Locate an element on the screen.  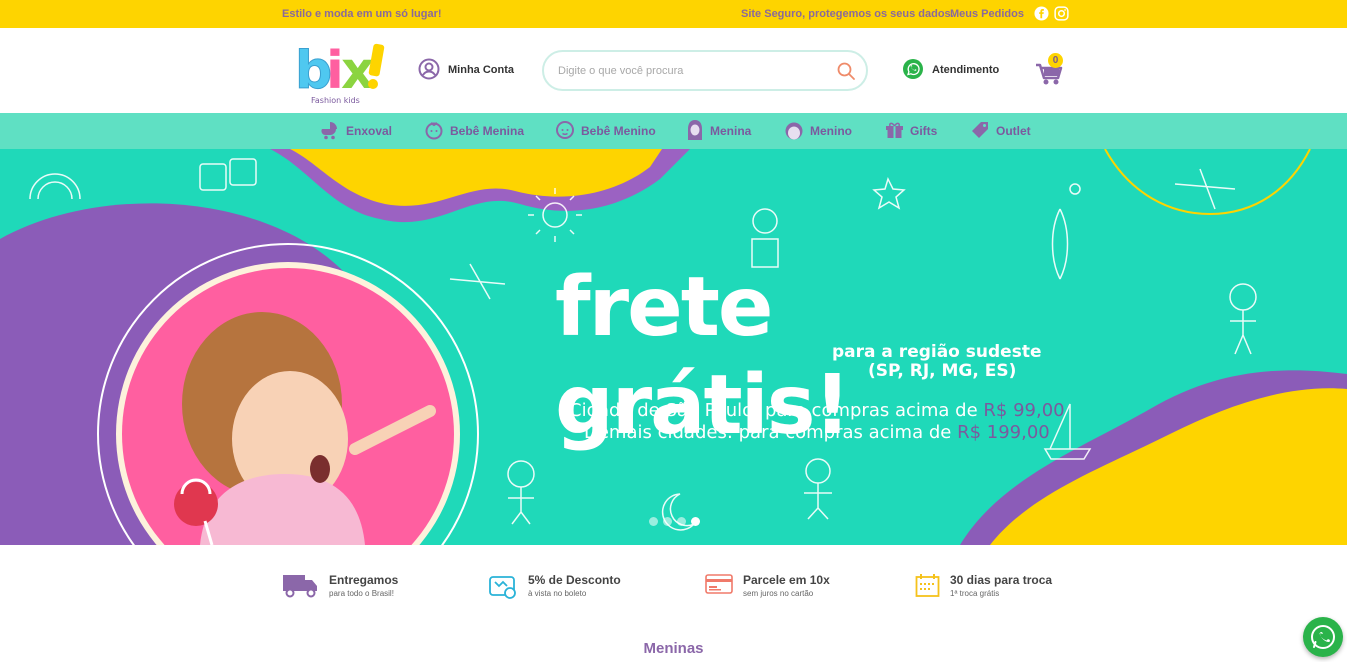
nav-item-outlet: Outlet is located at coordinates (1000, 131).